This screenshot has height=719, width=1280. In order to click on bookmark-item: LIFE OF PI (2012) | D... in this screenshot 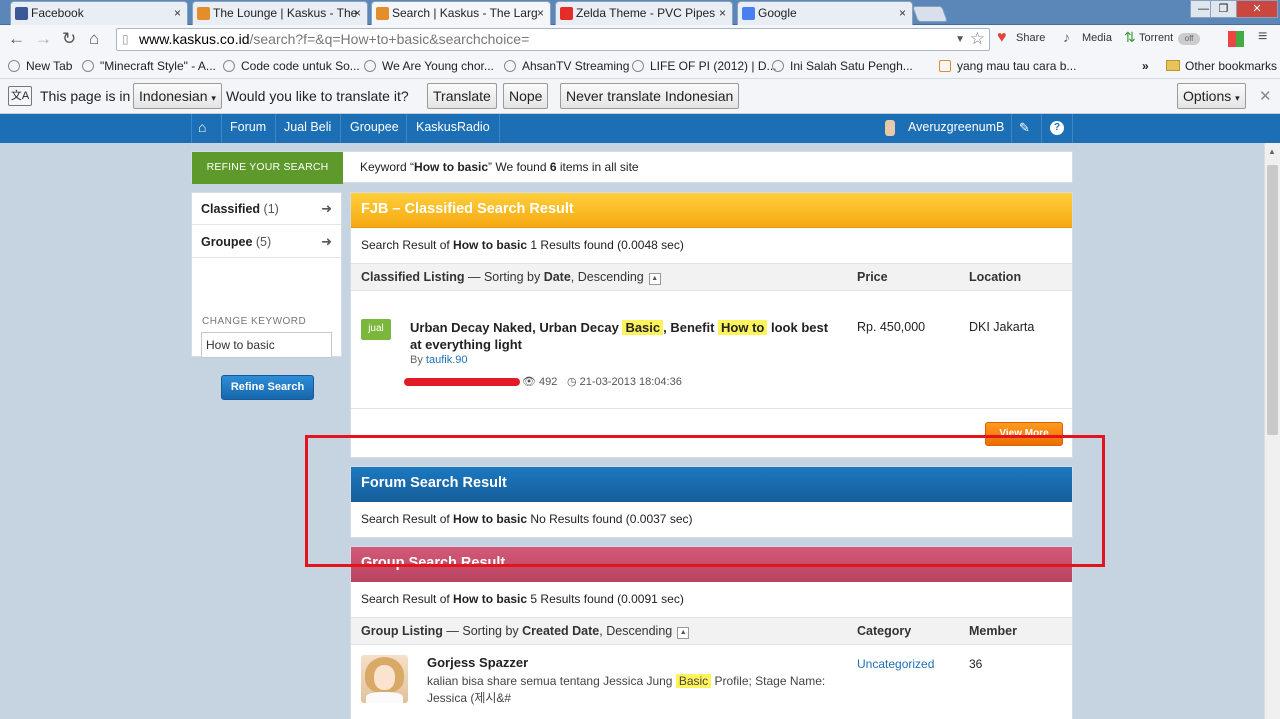, I will do `click(704, 66)`.